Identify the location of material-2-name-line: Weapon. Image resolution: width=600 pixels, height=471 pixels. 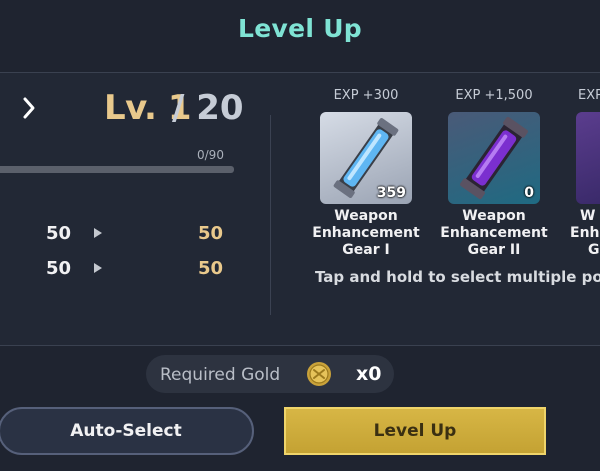
(494, 216).